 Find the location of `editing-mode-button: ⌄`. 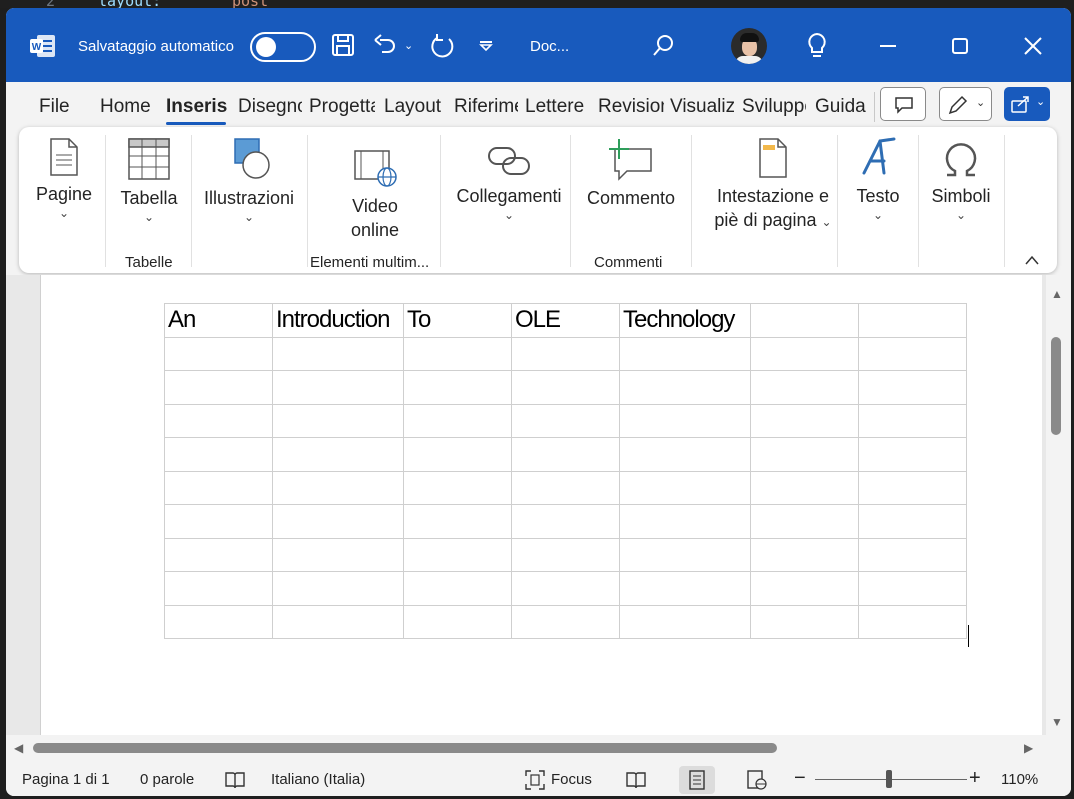

editing-mode-button: ⌄ is located at coordinates (965, 104).